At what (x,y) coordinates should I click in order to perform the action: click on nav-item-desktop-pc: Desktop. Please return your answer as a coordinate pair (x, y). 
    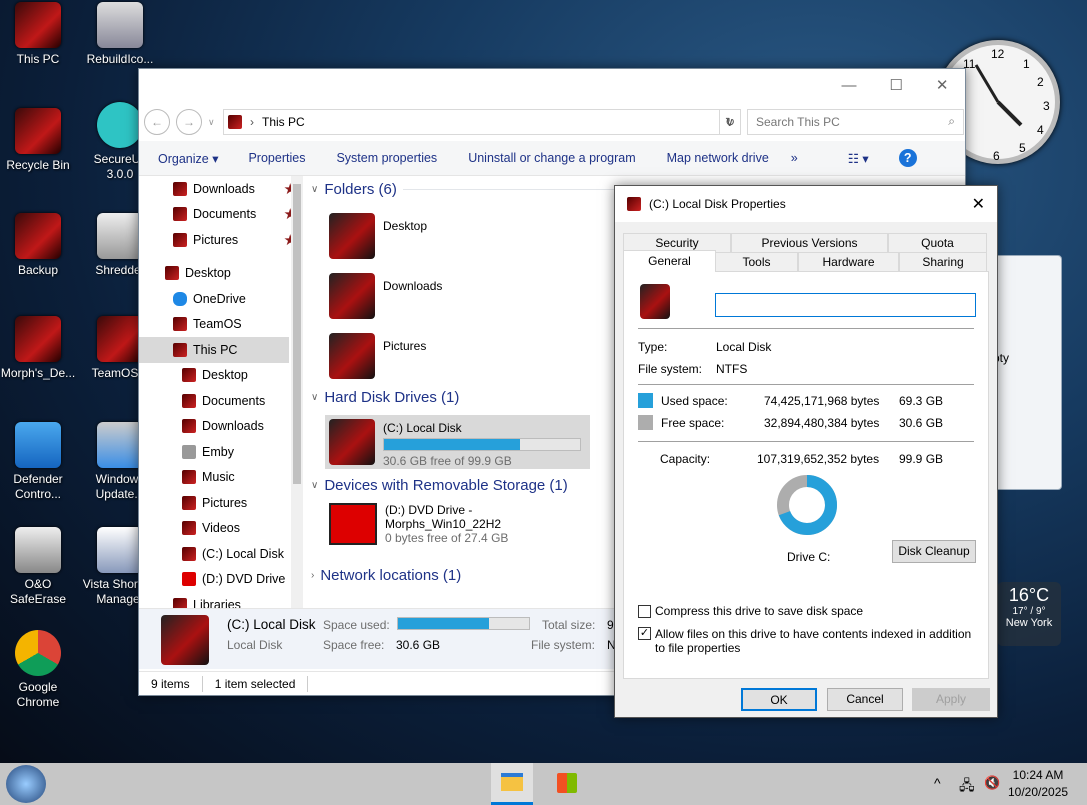
    Looking at the image, I should click on (220, 376).